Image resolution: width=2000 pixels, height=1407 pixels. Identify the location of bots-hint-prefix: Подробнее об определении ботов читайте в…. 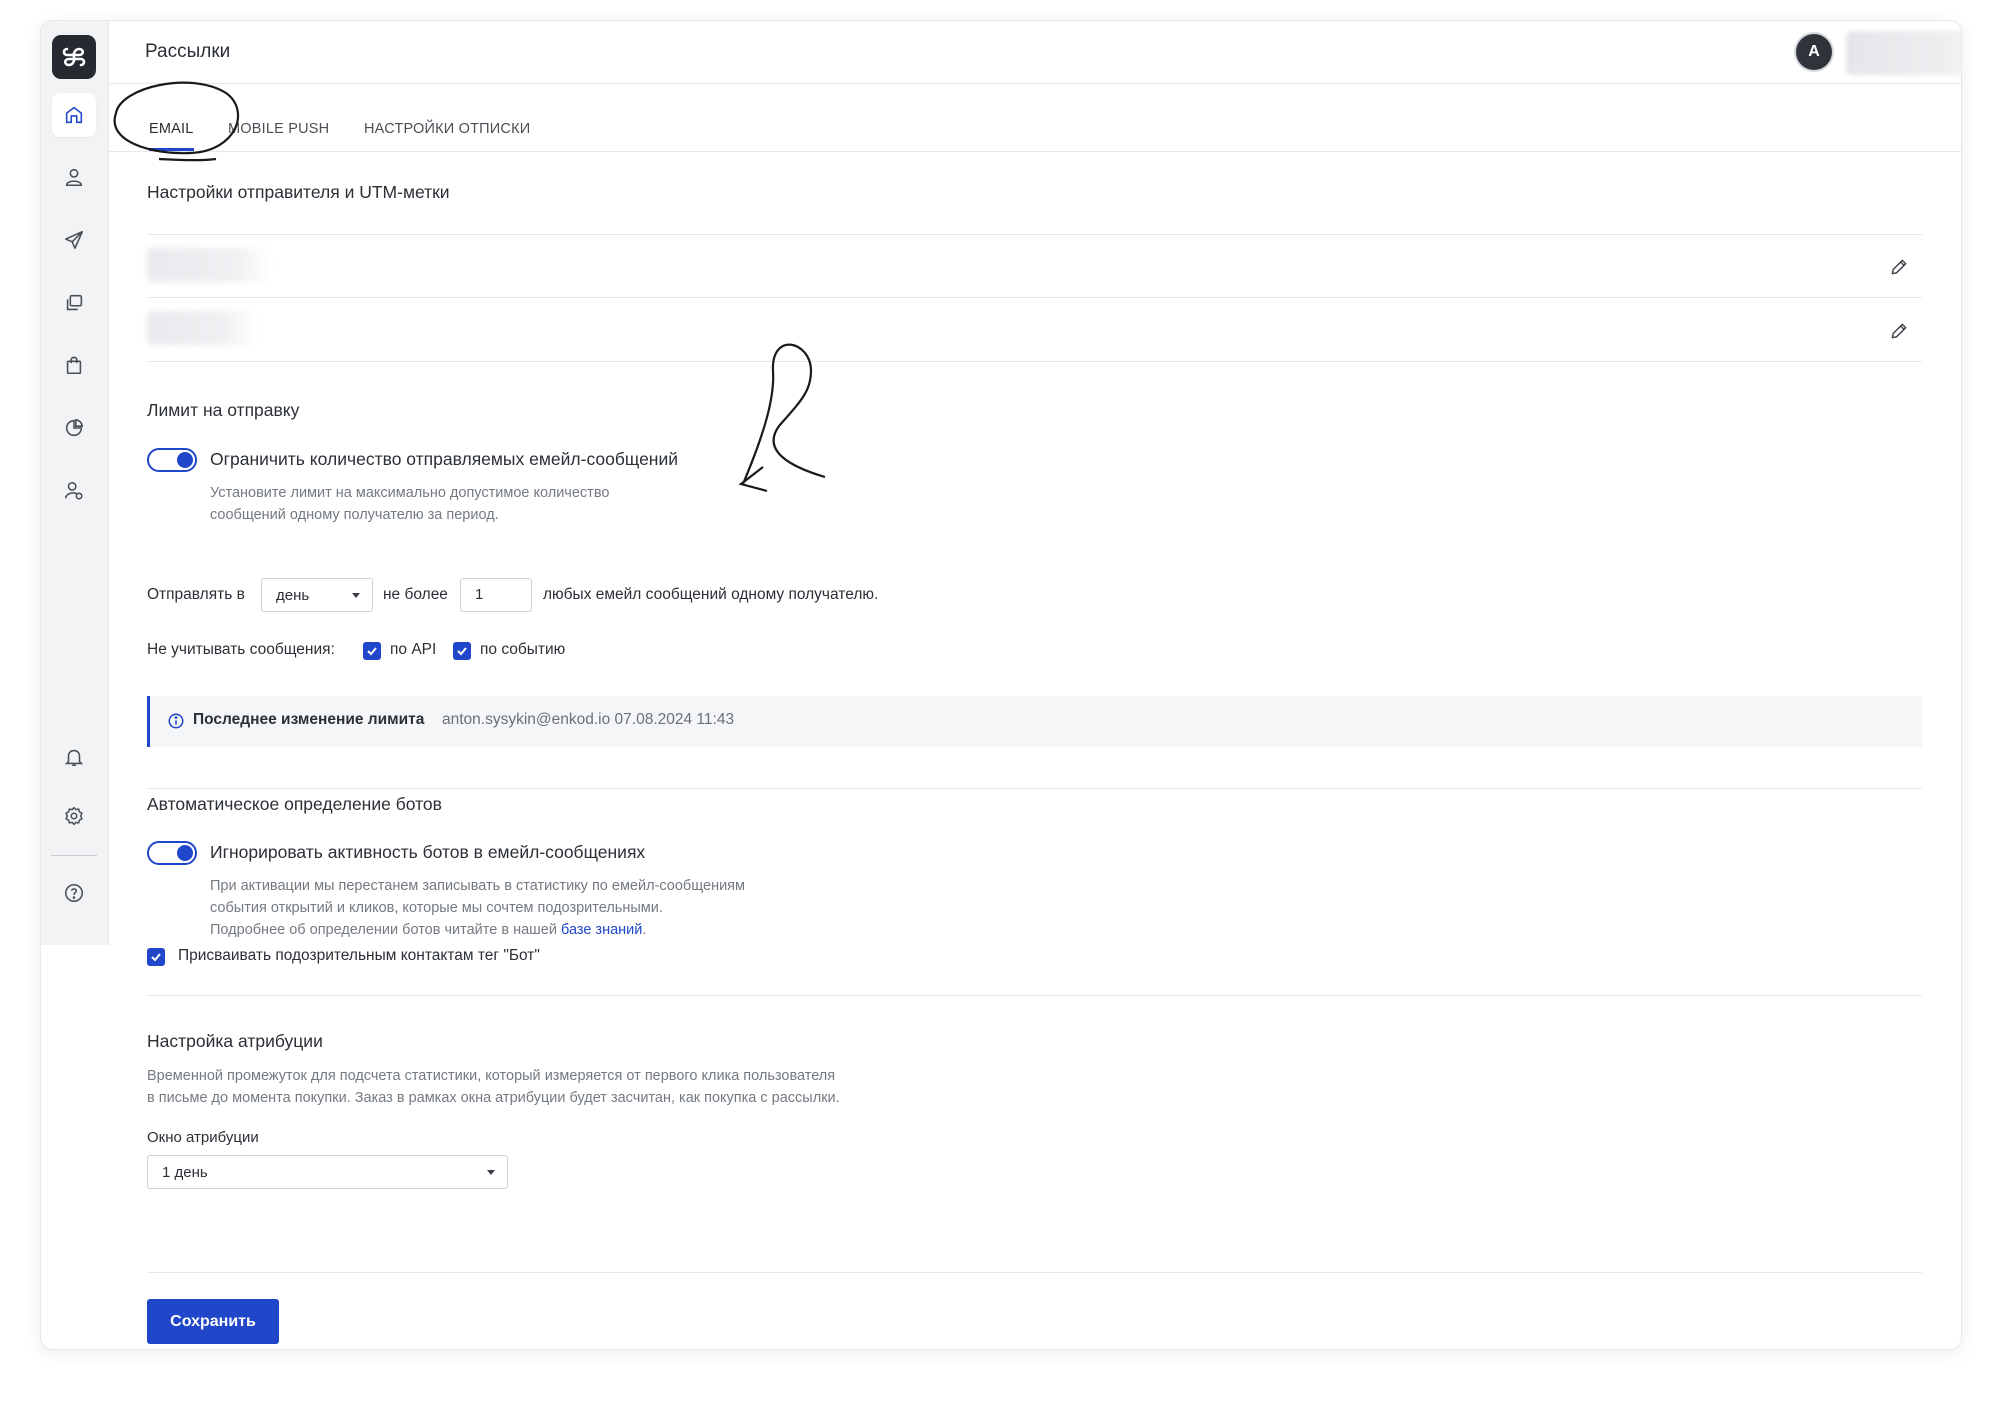
(385, 930).